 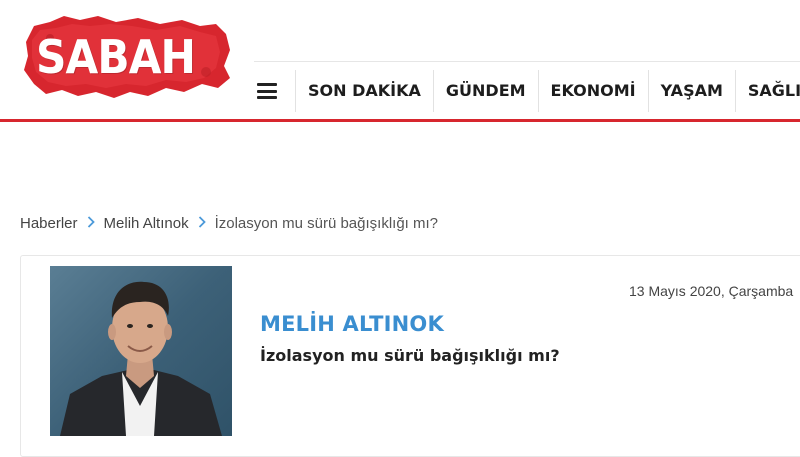 What do you see at coordinates (711, 291) in the screenshot?
I see `article-date: 13 Mayıs 2020, Çarşamba` at bounding box center [711, 291].